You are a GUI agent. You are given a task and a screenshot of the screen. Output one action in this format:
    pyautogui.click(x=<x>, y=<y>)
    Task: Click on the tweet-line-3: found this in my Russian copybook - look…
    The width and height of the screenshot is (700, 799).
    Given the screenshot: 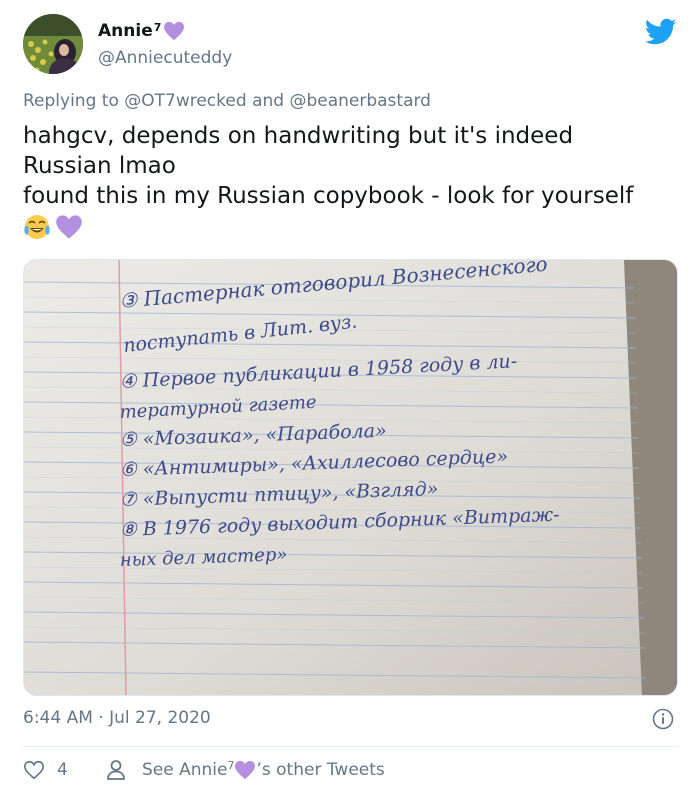 What is the action you would take?
    pyautogui.click(x=328, y=196)
    